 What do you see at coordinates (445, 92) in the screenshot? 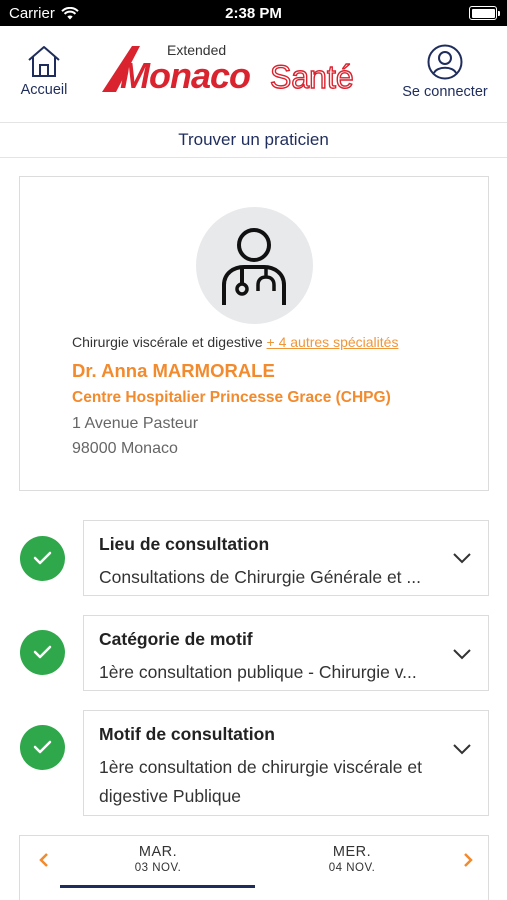
I see `login-label: Se connecter` at bounding box center [445, 92].